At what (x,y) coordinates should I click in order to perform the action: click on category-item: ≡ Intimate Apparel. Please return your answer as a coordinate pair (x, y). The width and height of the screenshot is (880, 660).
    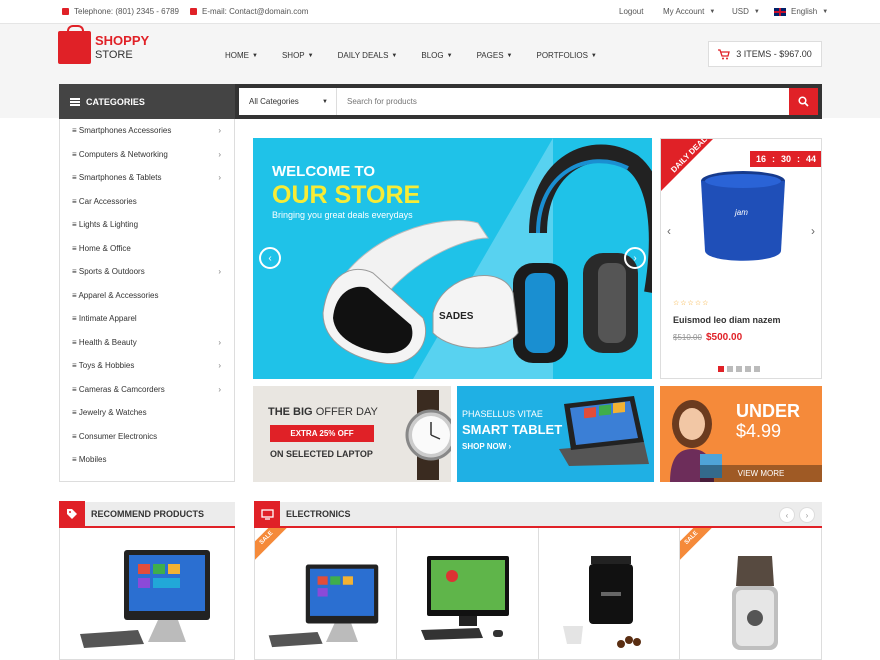
    Looking at the image, I should click on (147, 319).